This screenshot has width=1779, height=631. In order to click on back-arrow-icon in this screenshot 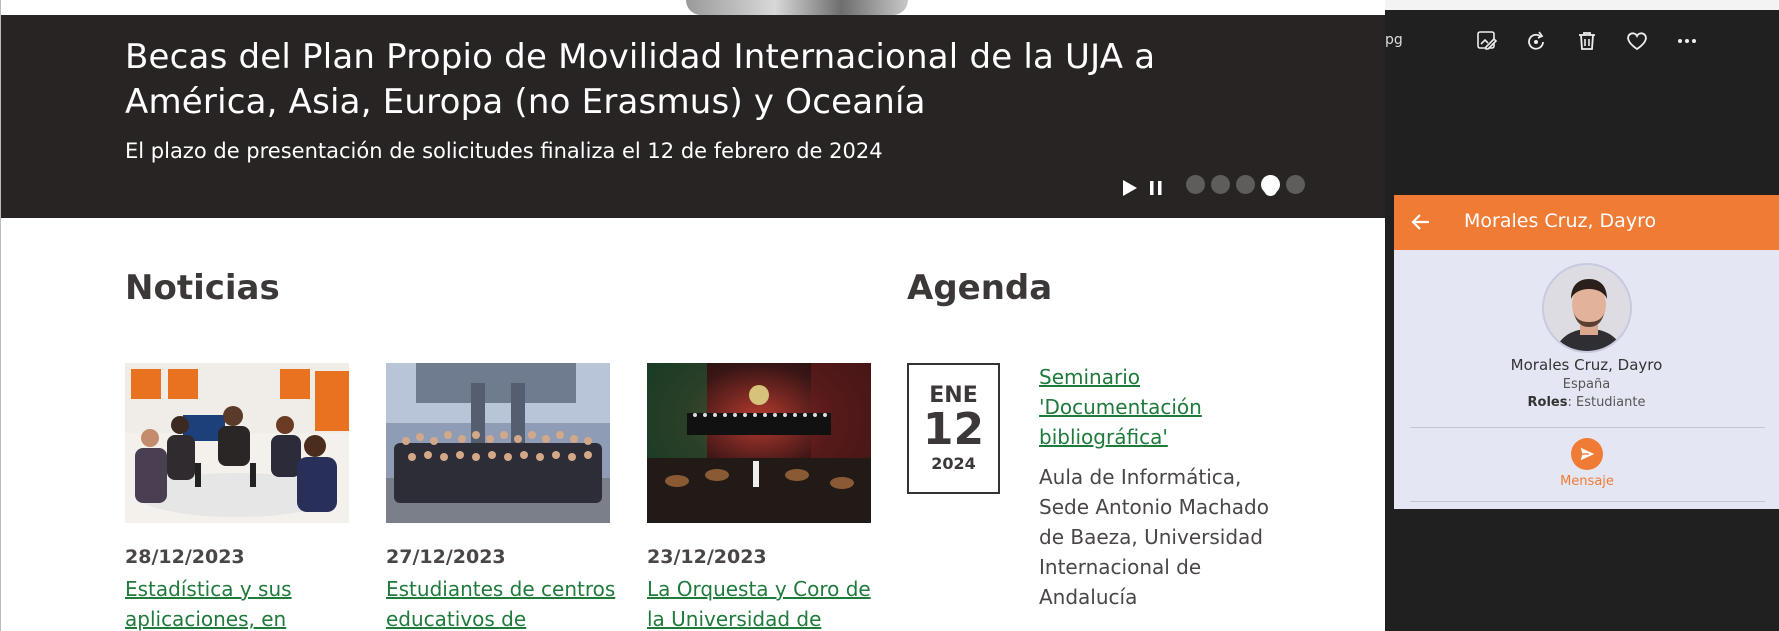, I will do `click(1421, 222)`.